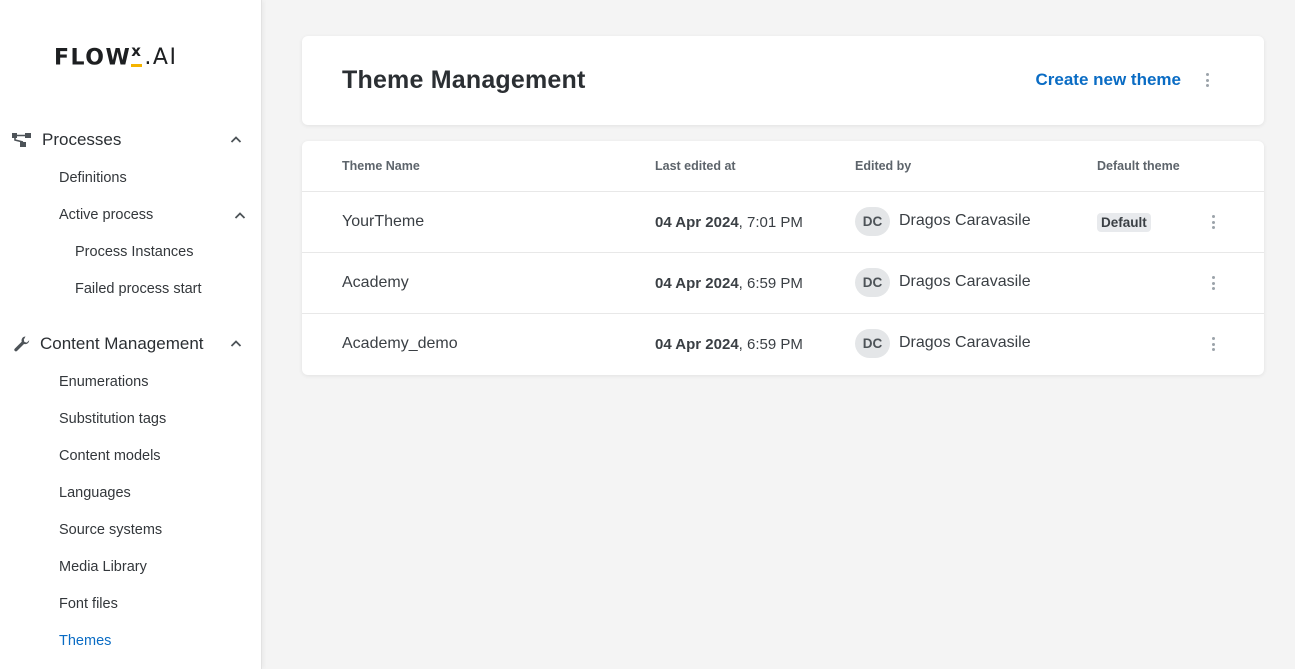 The width and height of the screenshot is (1295, 669). What do you see at coordinates (22, 140) in the screenshot?
I see `process-flow-icon` at bounding box center [22, 140].